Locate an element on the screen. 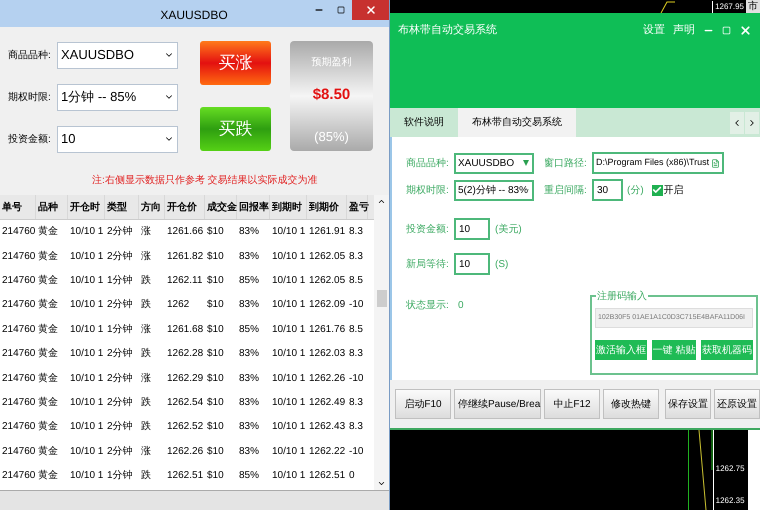 The height and width of the screenshot is (510, 760). action-button: 停继续Pause/Brea is located at coordinates (497, 404).